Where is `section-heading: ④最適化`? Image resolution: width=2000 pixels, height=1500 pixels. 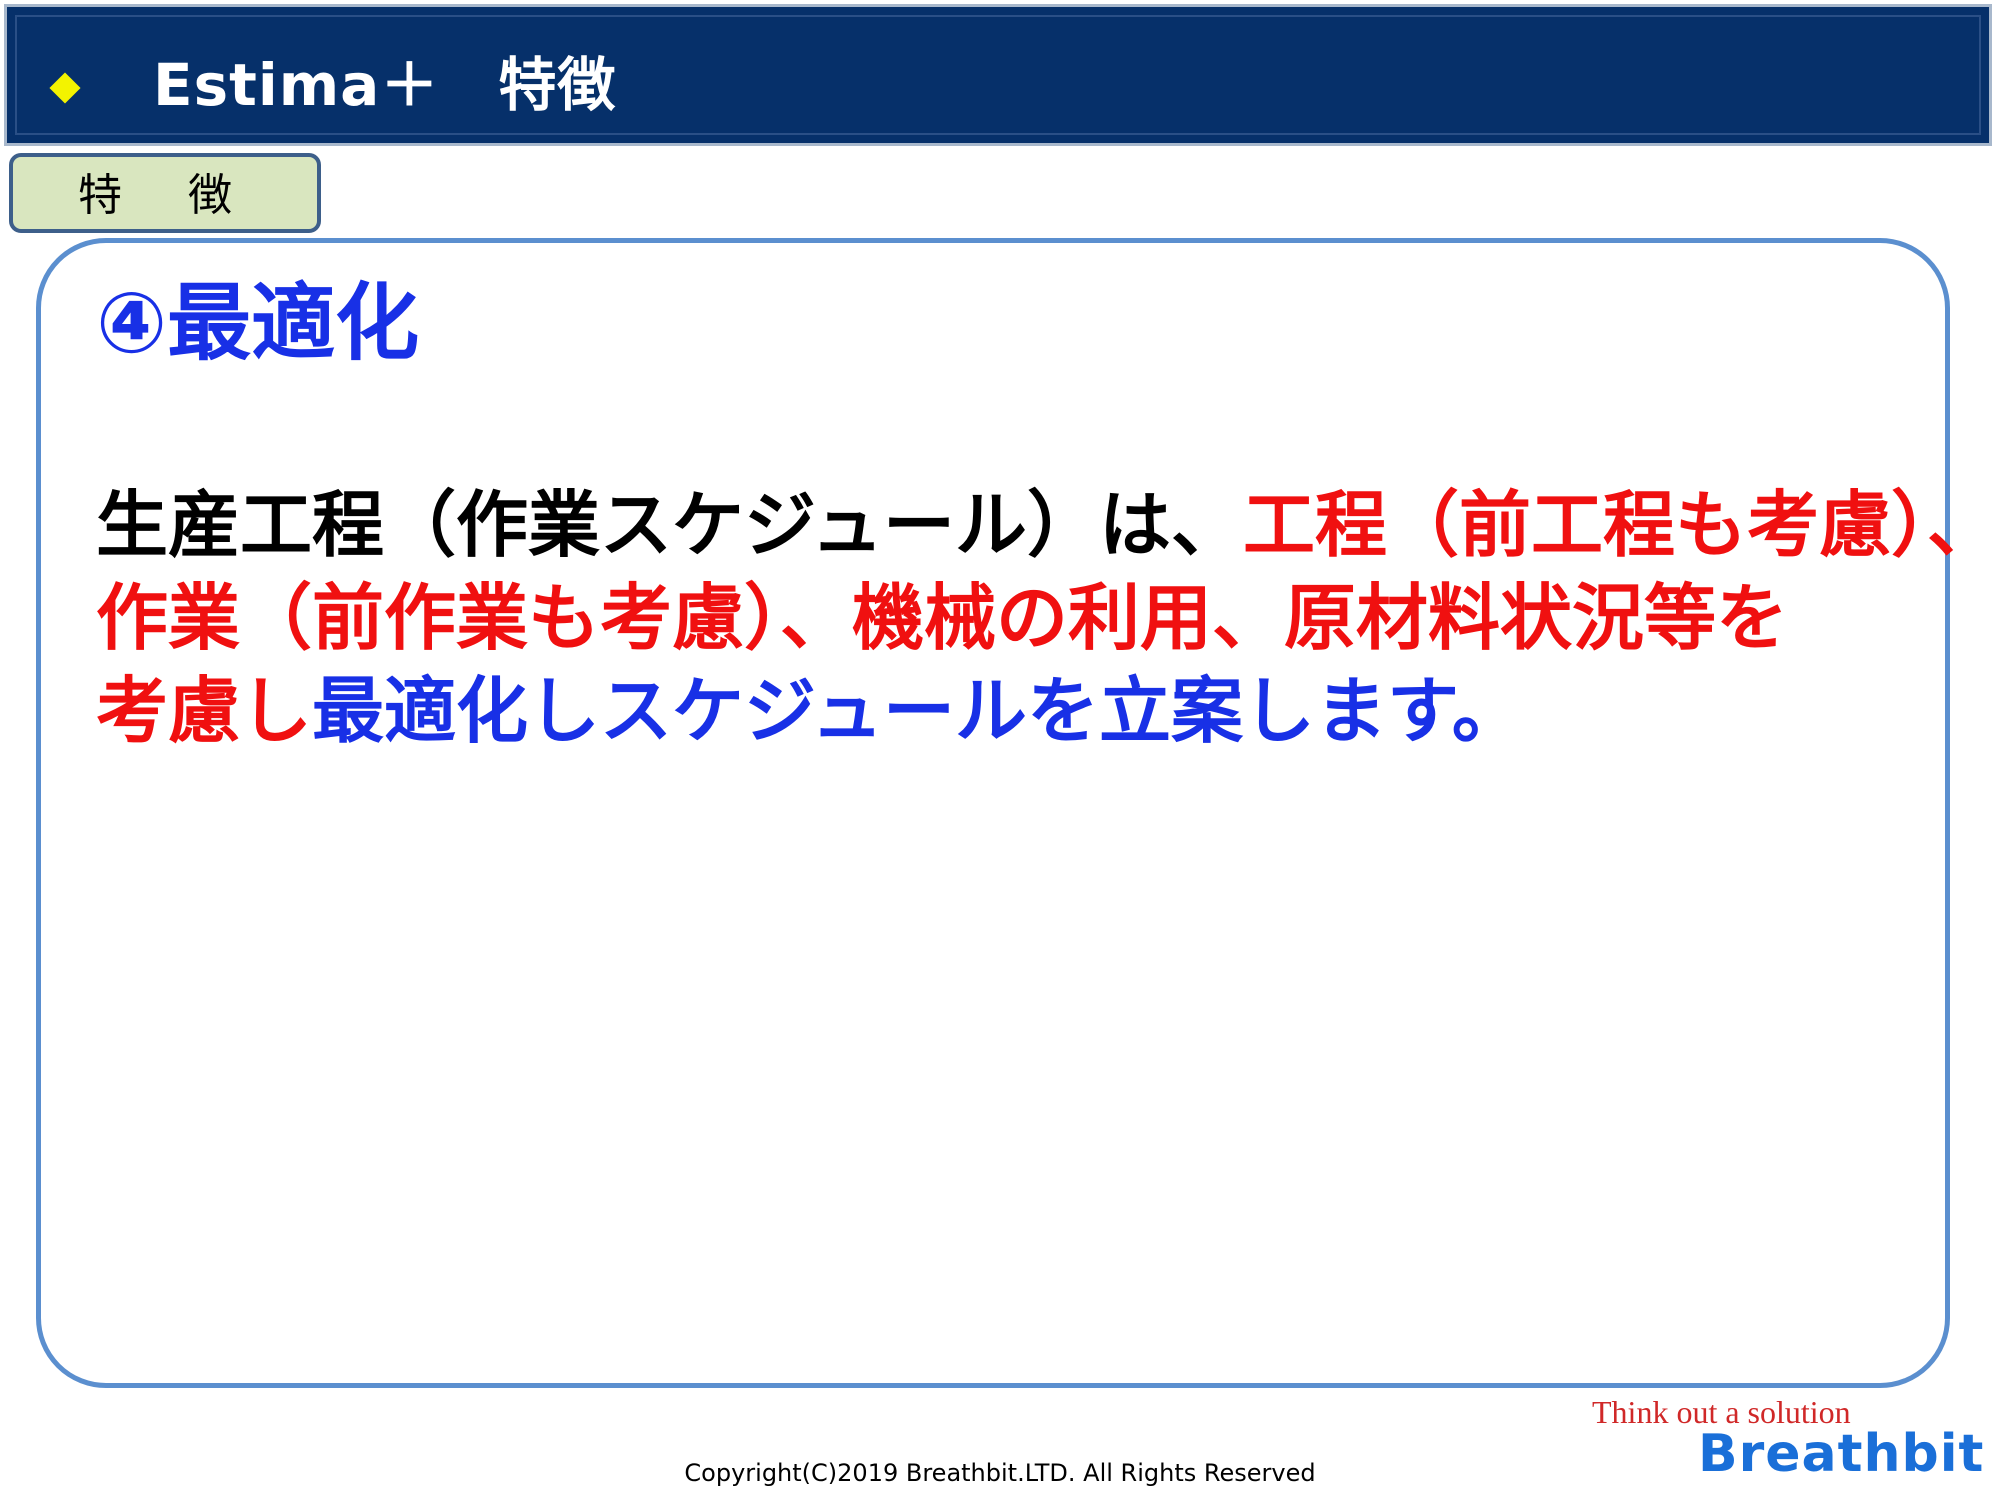 section-heading: ④最適化 is located at coordinates (258, 323).